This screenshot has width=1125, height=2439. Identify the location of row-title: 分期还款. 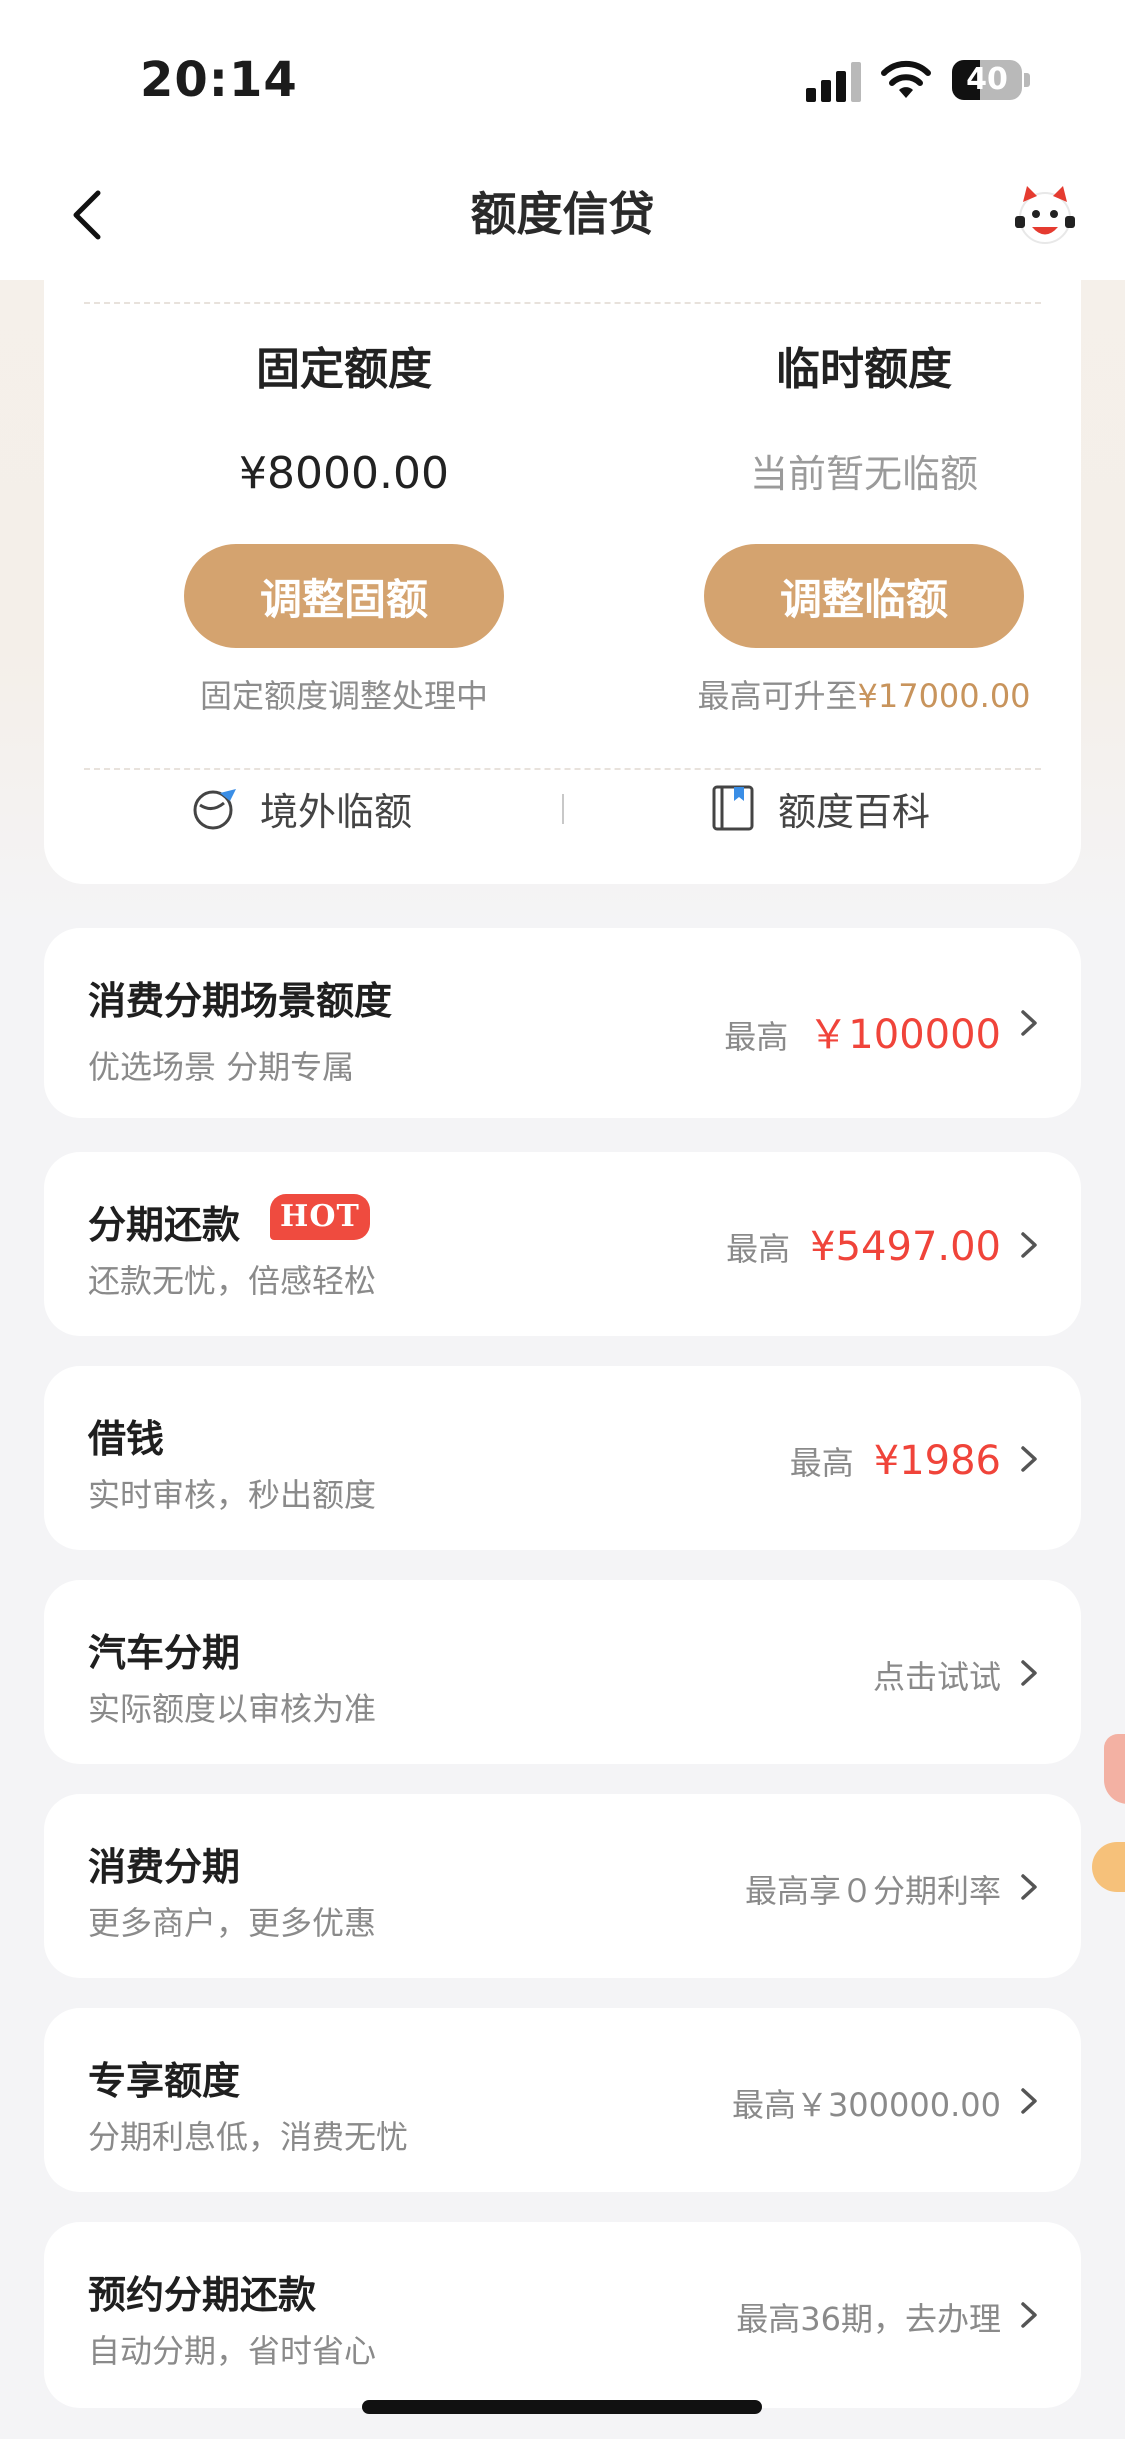
(164, 1225).